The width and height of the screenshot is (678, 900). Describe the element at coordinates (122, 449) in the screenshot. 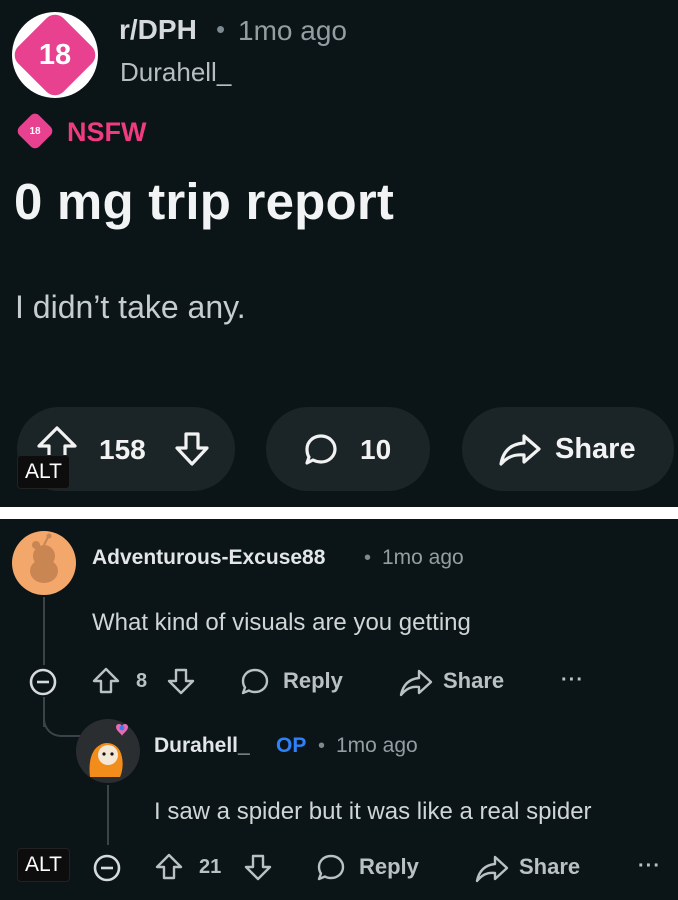

I see `vote-count: 158` at that location.